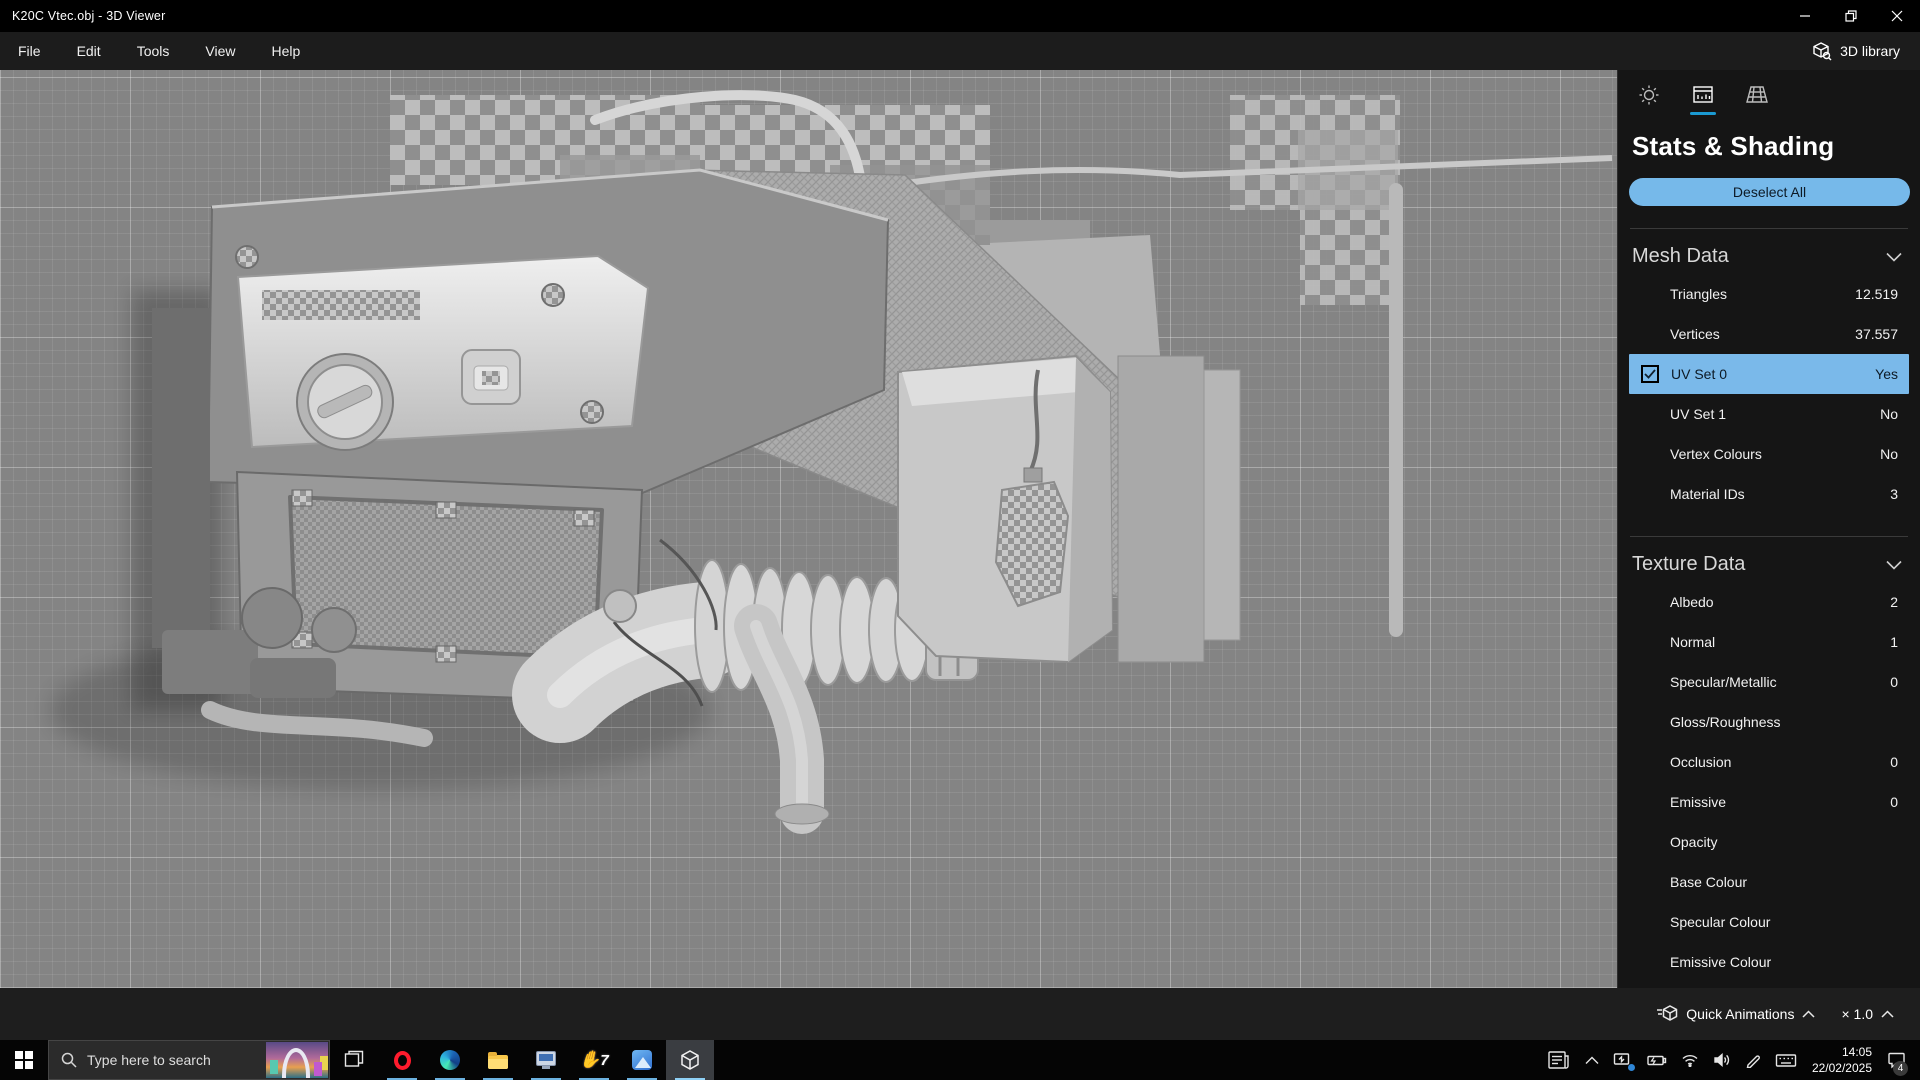  I want to click on tab-lighting, so click(1649, 99).